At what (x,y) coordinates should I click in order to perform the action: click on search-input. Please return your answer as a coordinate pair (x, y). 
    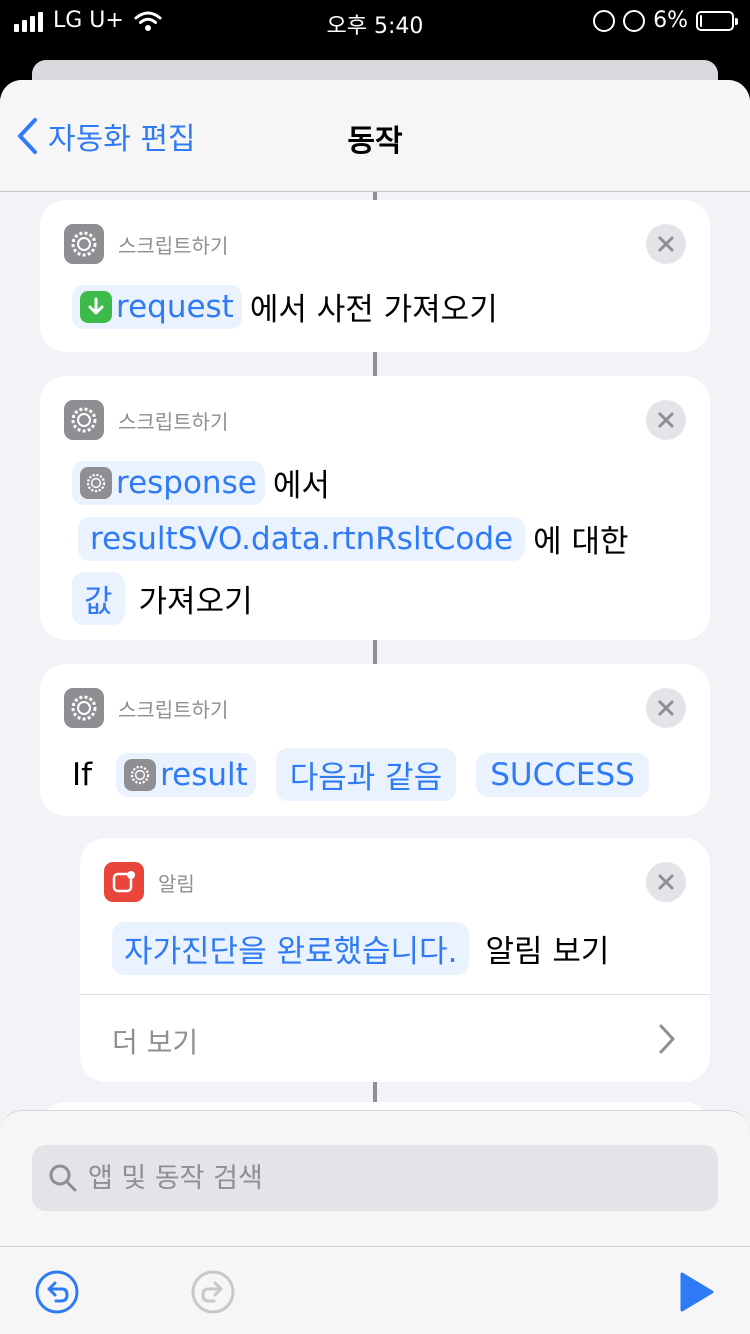
    Looking at the image, I should click on (388, 1178).